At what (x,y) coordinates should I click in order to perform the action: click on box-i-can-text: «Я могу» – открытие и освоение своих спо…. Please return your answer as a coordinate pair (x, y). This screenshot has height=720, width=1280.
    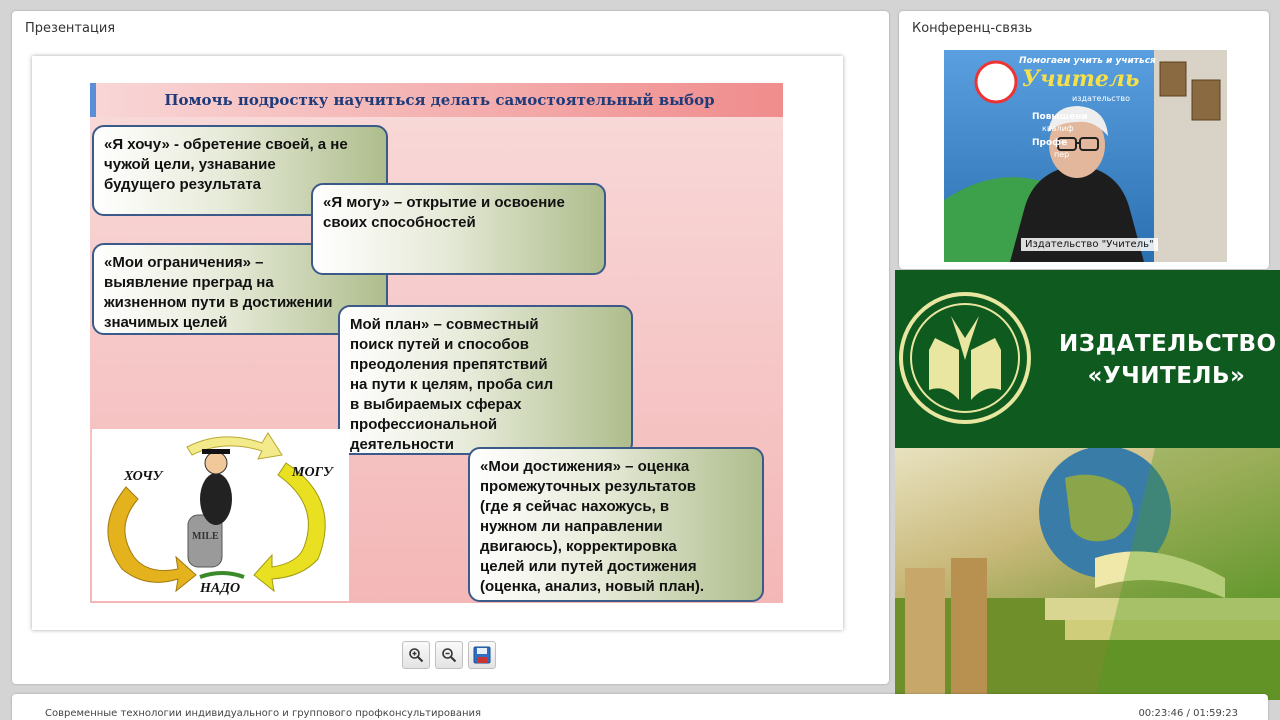
    Looking at the image, I should click on (444, 212).